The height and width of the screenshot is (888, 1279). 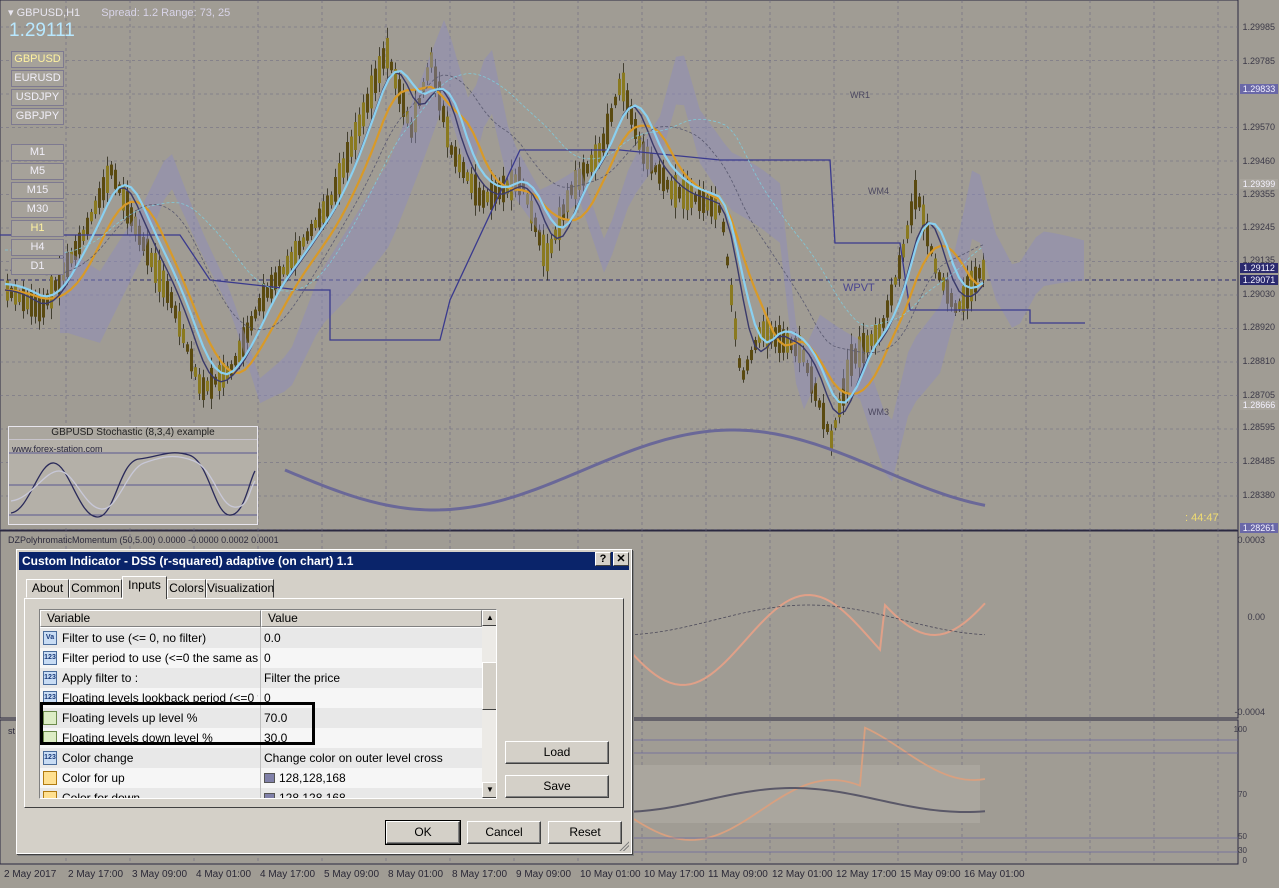 What do you see at coordinates (623, 845) in the screenshot?
I see `resize-grip-icon` at bounding box center [623, 845].